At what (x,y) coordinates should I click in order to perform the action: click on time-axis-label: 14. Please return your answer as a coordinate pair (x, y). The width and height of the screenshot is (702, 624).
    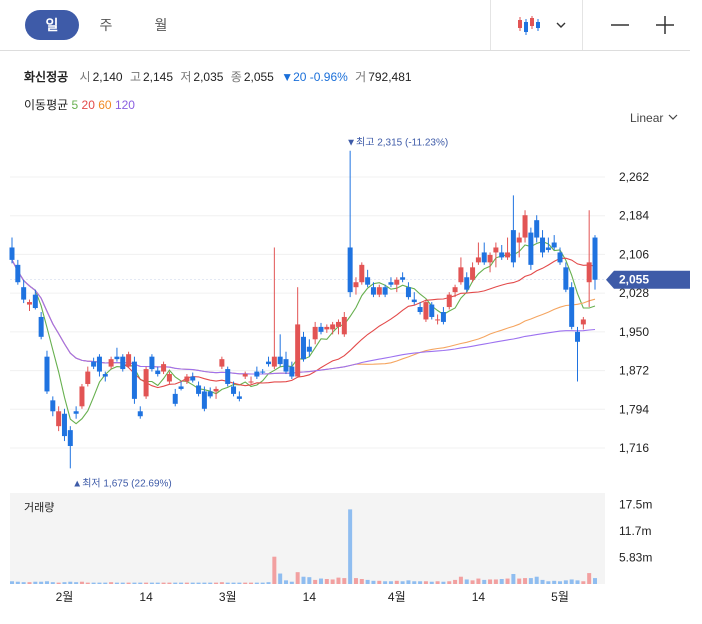
    Looking at the image, I should click on (146, 597).